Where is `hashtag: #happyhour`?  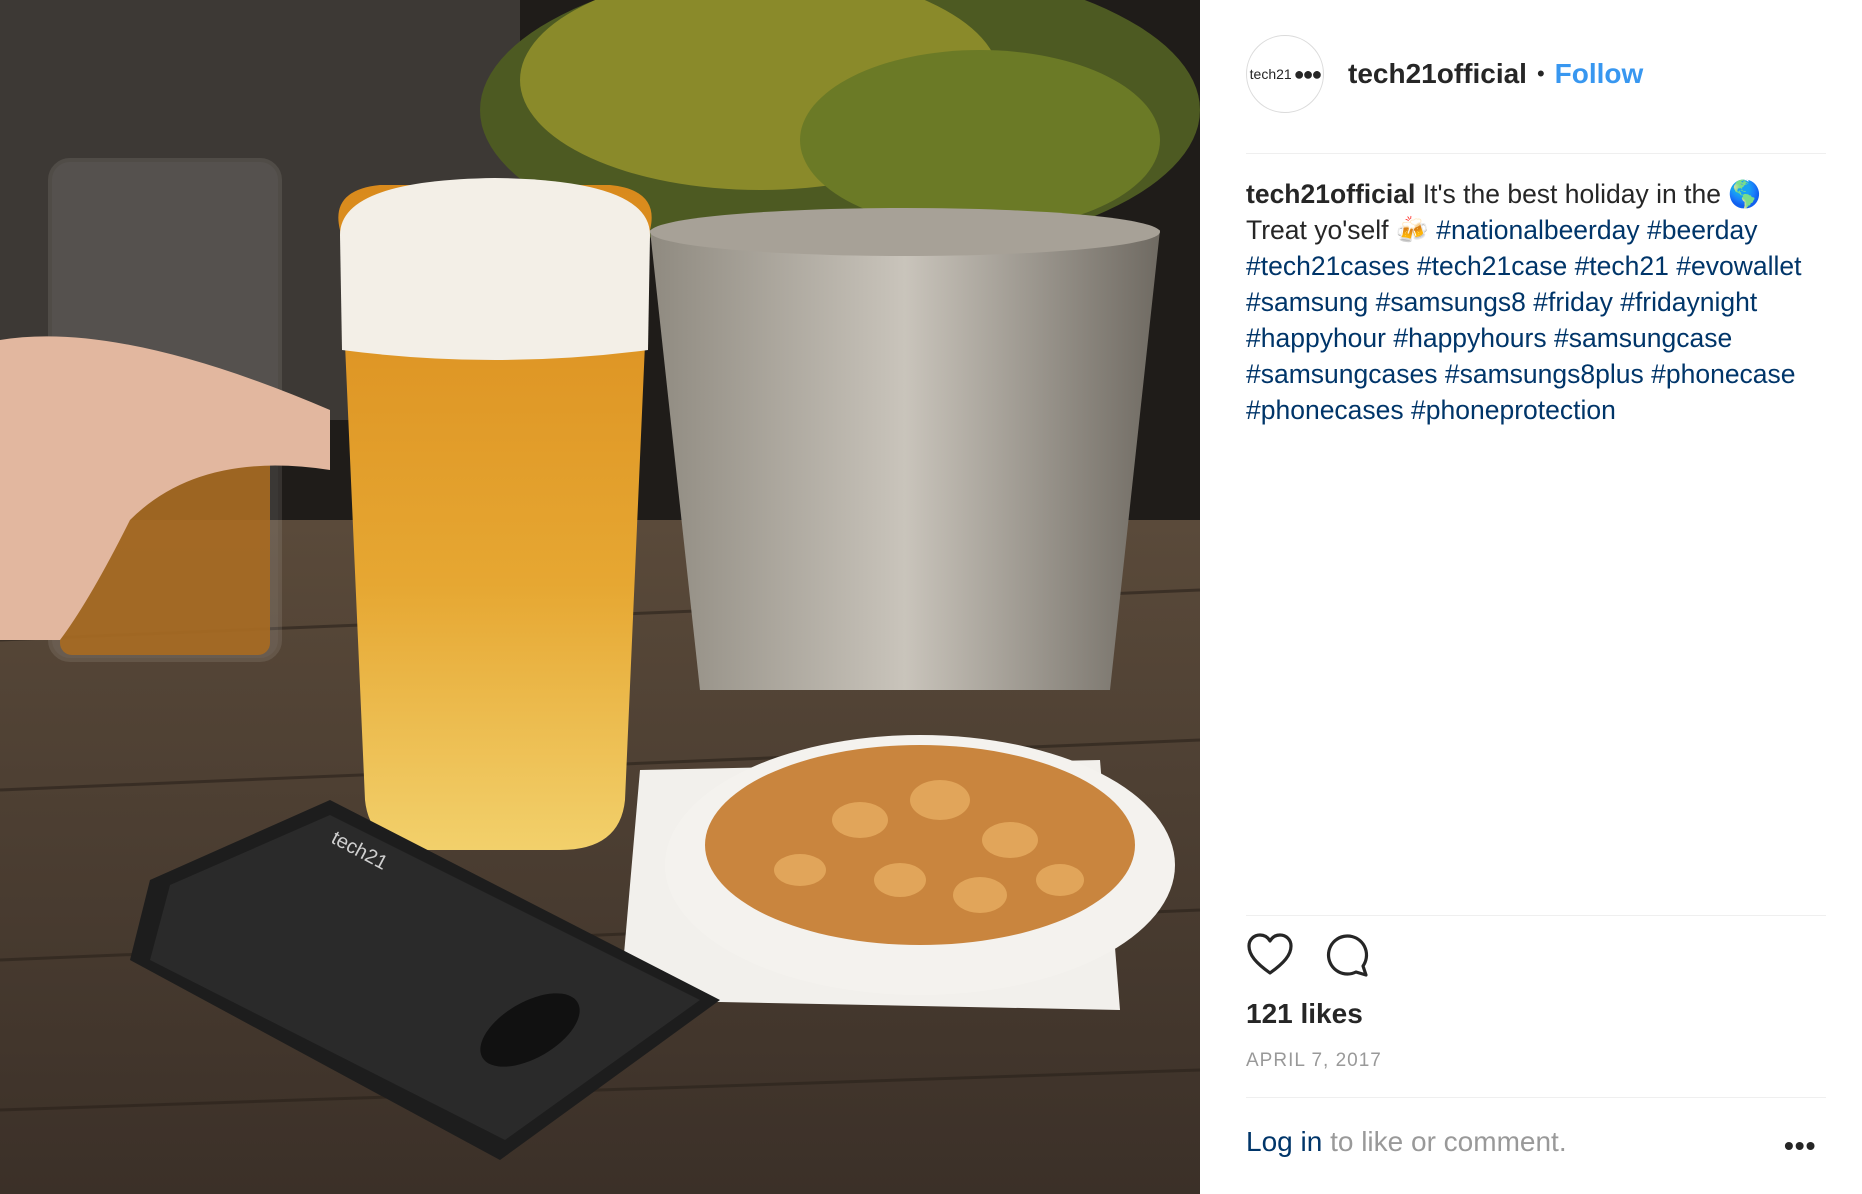 hashtag: #happyhour is located at coordinates (1316, 338).